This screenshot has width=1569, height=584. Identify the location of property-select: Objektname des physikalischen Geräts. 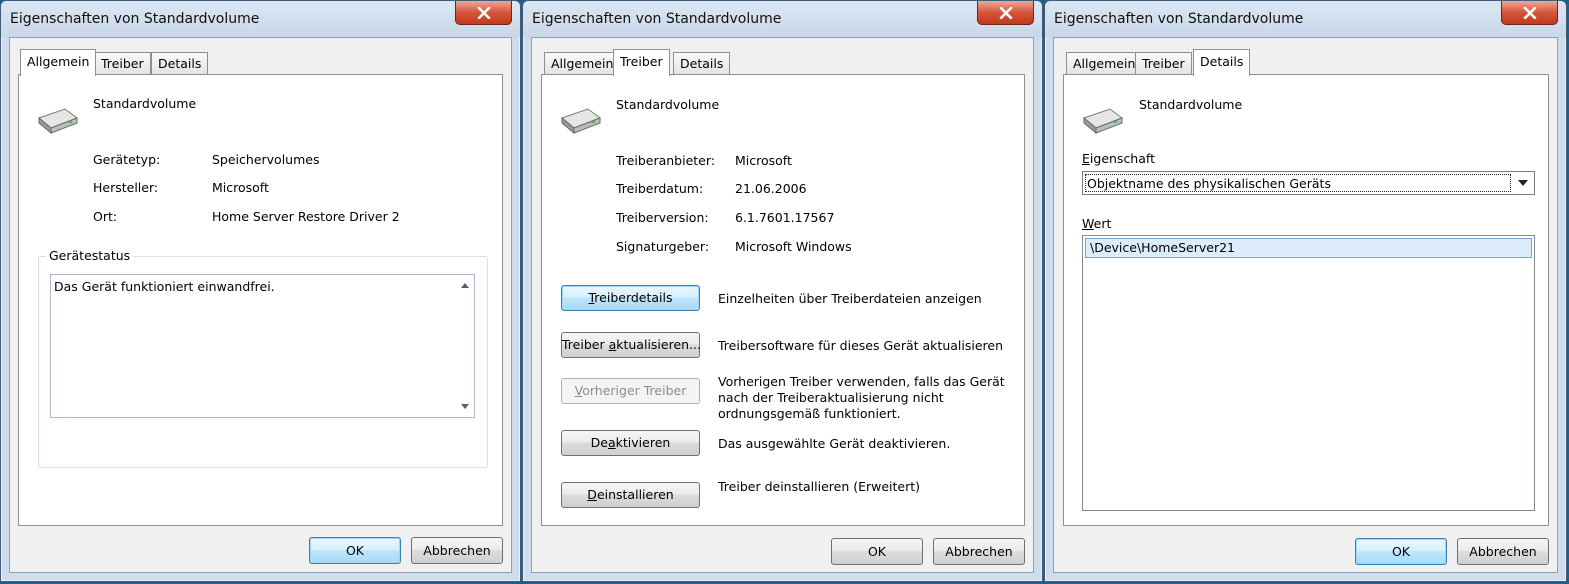
(1308, 183).